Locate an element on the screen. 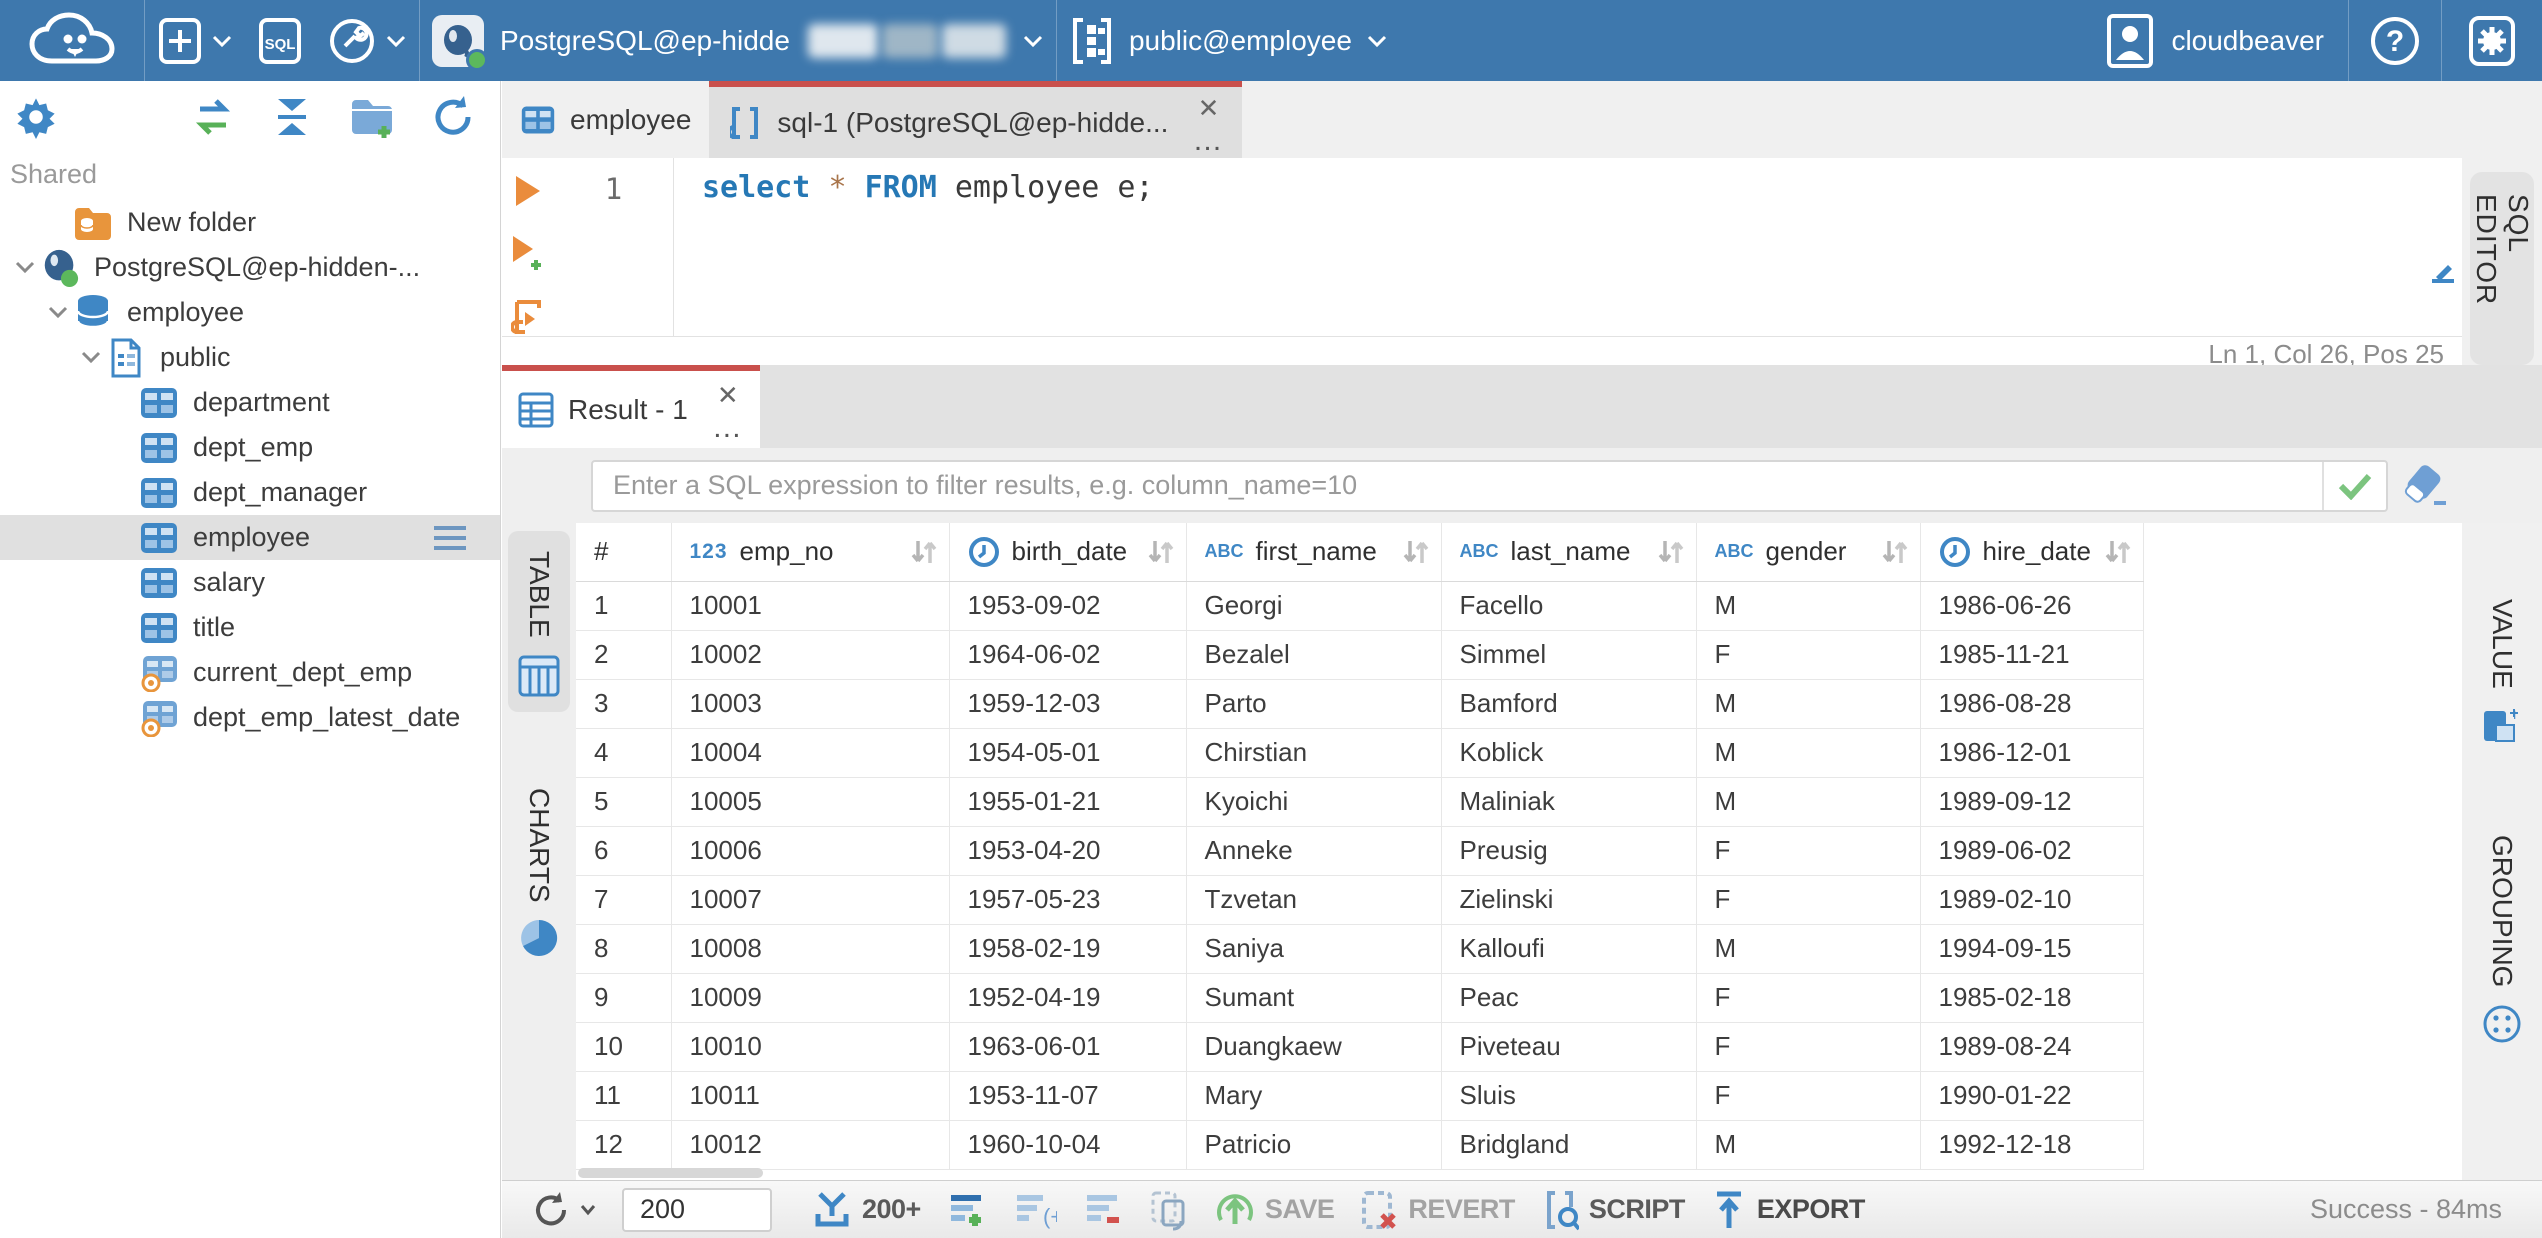 The width and height of the screenshot is (2542, 1238). refresh-icon is located at coordinates (453, 117).